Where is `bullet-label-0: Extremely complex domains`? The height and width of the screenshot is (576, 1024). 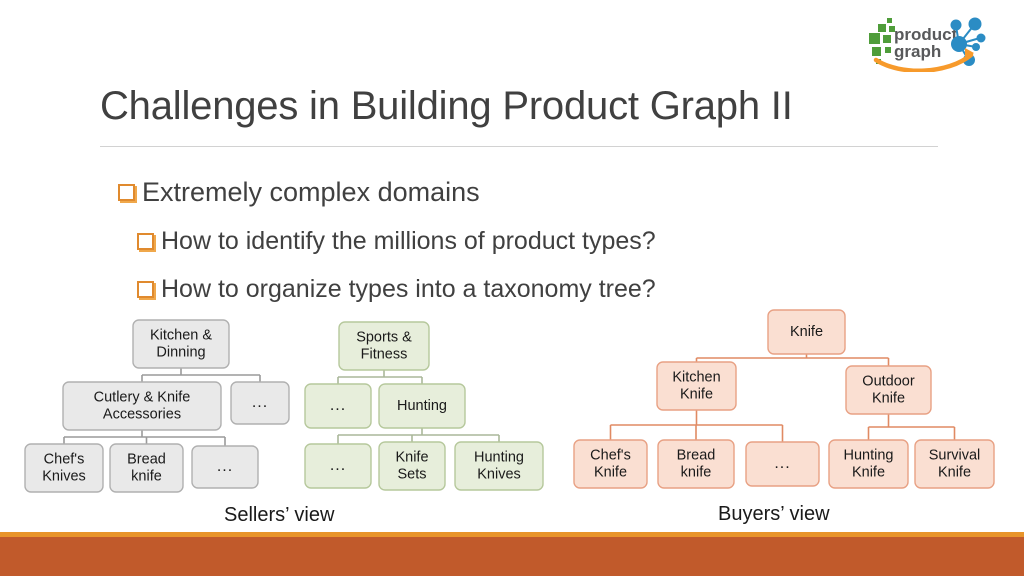
bullet-label-0: Extremely complex domains is located at coordinates (311, 192).